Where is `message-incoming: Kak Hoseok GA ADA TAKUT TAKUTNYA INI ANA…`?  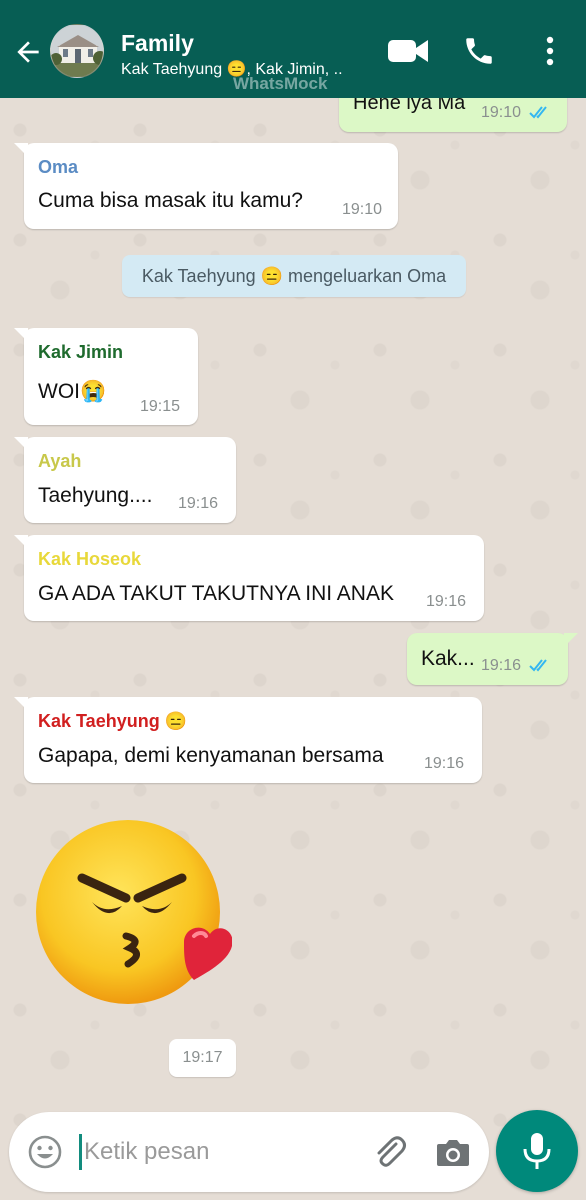
message-incoming: Kak Hoseok GA ADA TAKUT TAKUTNYA INI ANA… is located at coordinates (249, 578).